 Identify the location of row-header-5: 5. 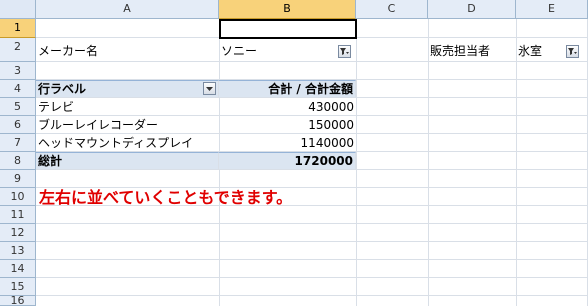
(18, 107).